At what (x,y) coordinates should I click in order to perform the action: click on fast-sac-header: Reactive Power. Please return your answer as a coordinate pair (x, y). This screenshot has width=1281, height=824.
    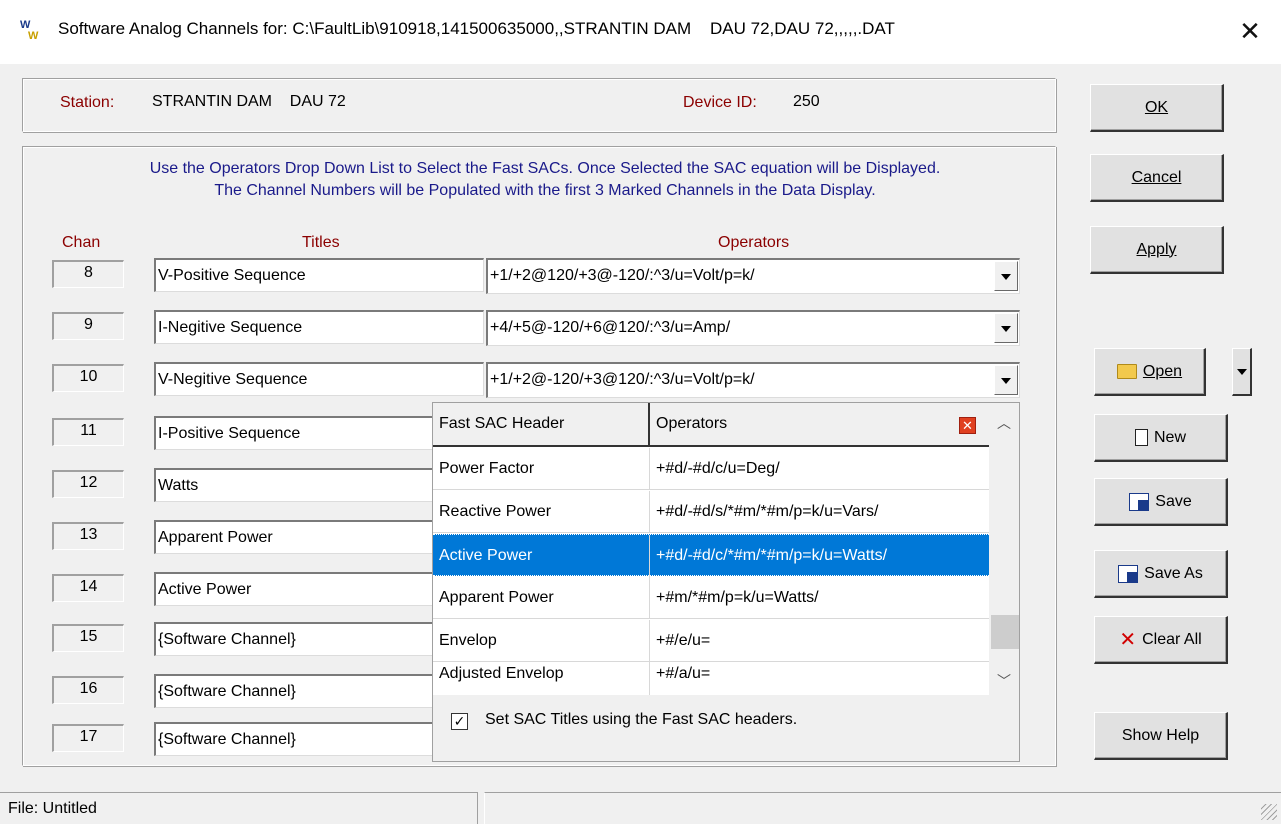
    Looking at the image, I should click on (541, 512).